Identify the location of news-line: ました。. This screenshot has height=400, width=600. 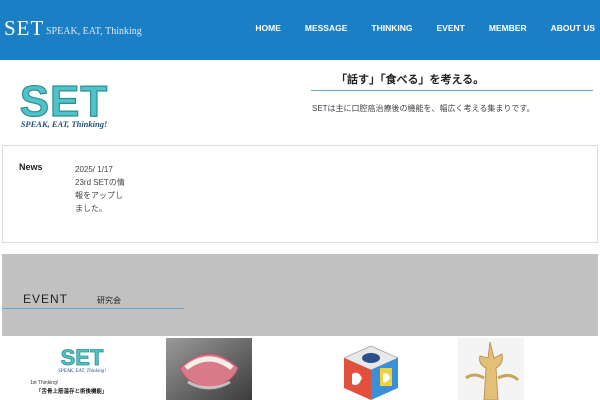
(91, 208).